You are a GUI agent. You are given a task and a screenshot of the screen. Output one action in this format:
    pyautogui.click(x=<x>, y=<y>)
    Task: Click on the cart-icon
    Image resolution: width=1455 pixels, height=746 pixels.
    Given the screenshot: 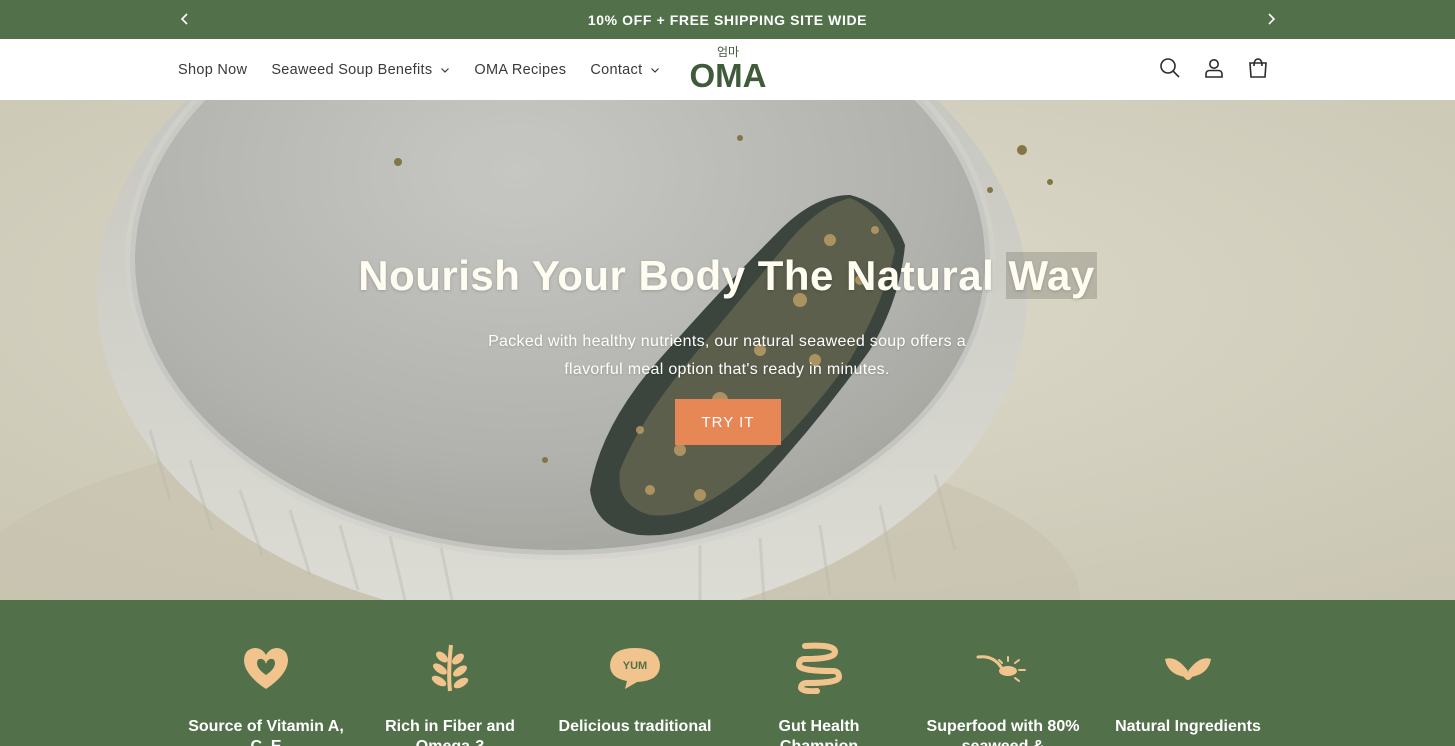 What is the action you would take?
    pyautogui.click(x=1258, y=68)
    